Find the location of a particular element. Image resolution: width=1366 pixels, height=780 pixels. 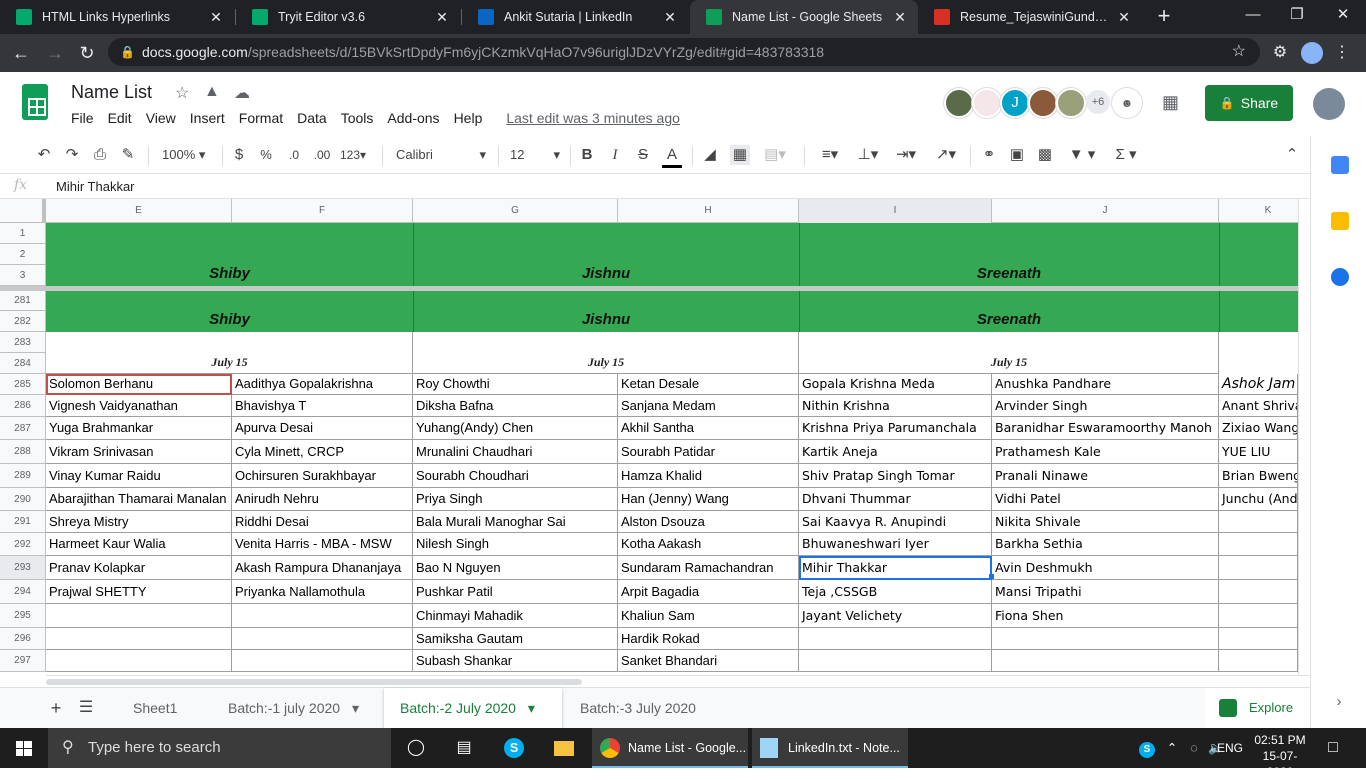

network-icon: ◌ is located at coordinates (1194, 748).